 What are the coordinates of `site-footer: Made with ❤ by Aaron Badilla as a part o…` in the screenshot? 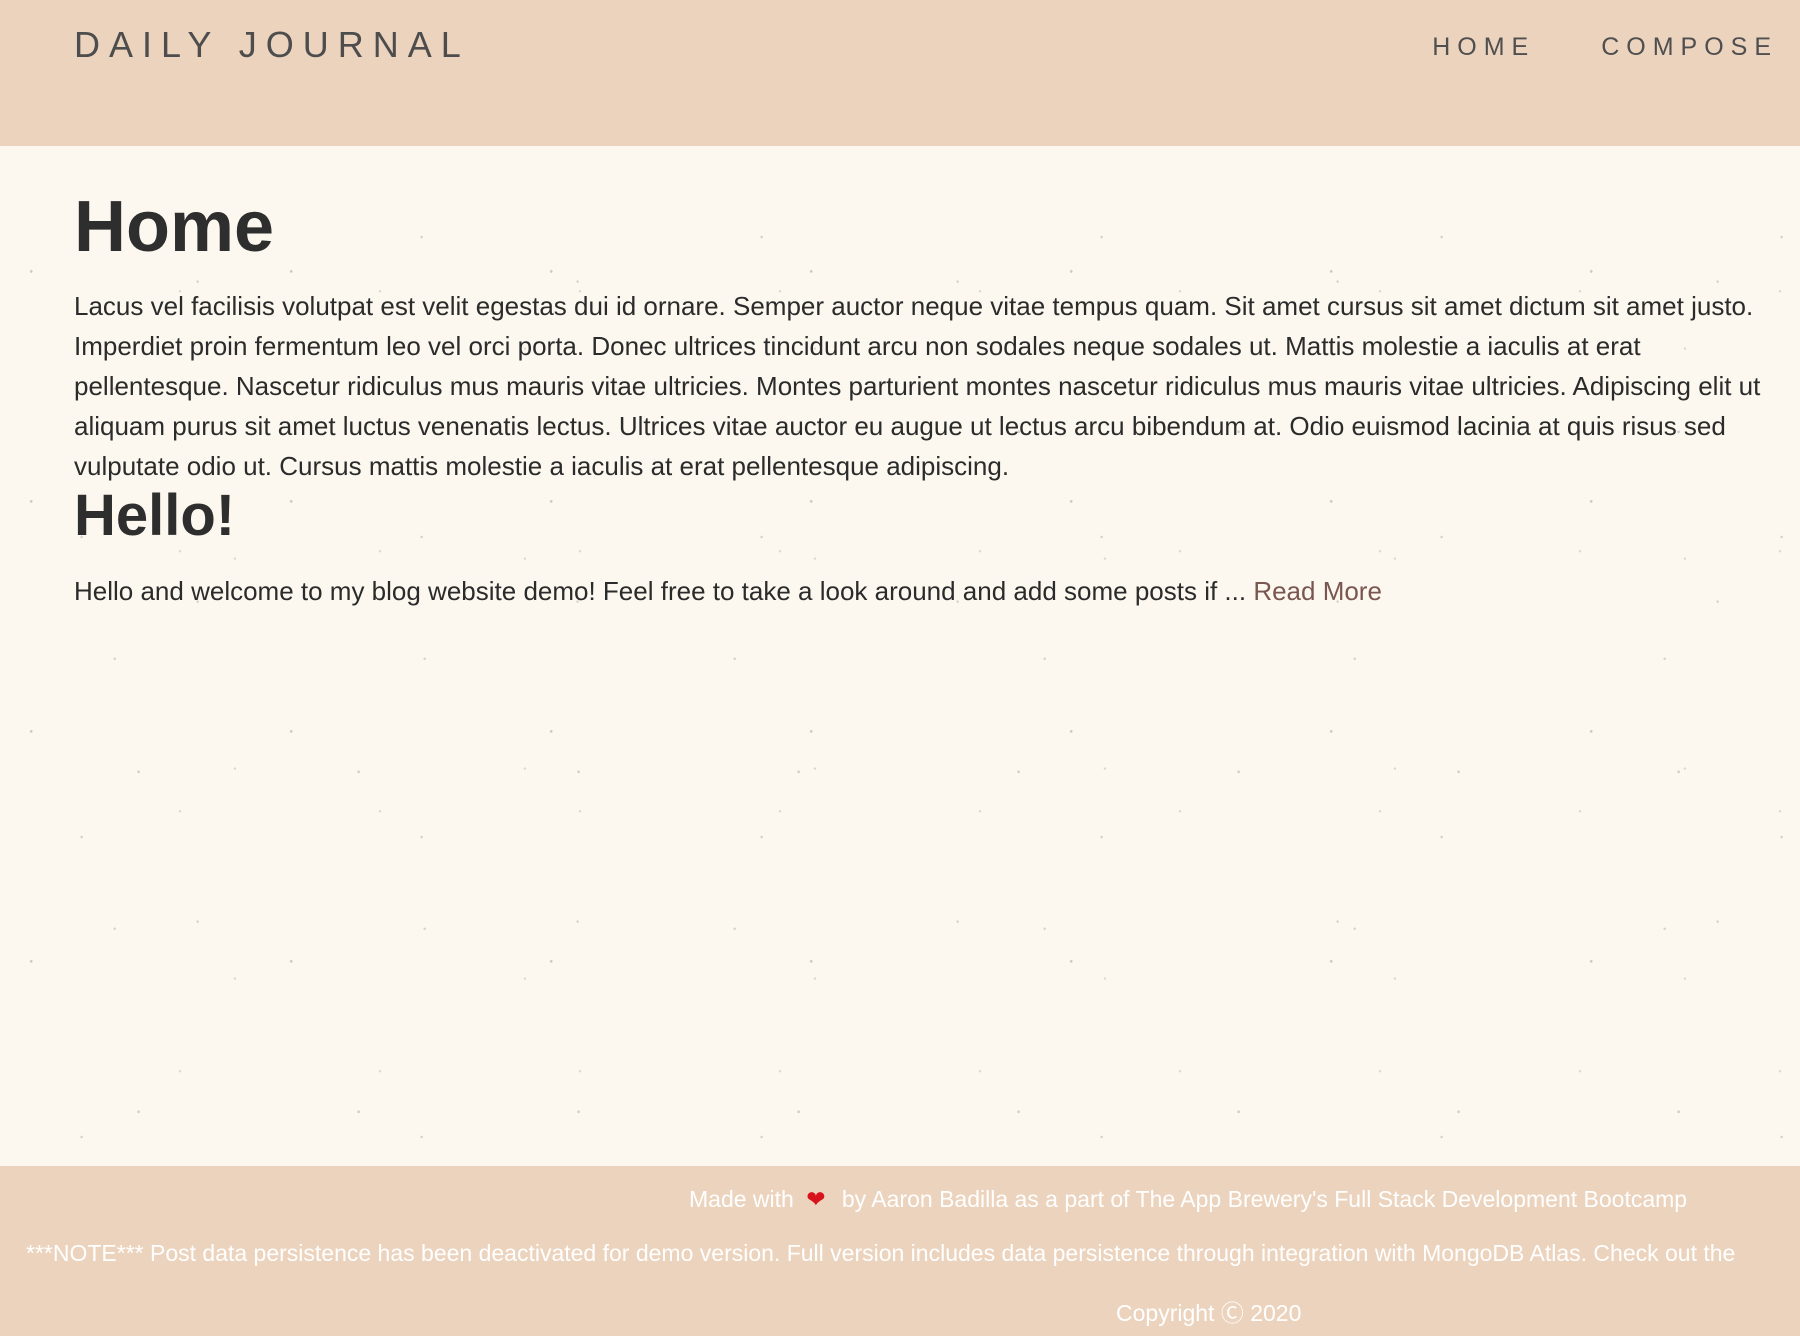 It's located at (900, 1251).